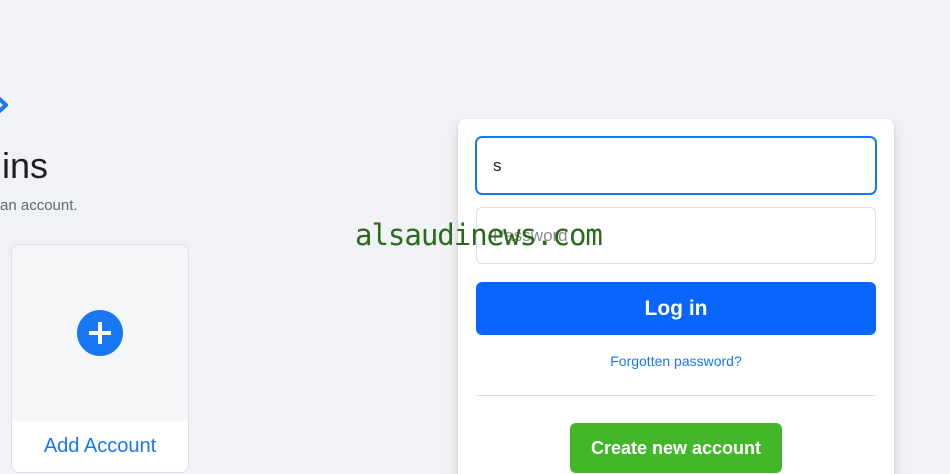 This screenshot has width=950, height=474. Describe the element at coordinates (39, 205) in the screenshot. I see `recent-logins-subtitle: an account.` at that location.